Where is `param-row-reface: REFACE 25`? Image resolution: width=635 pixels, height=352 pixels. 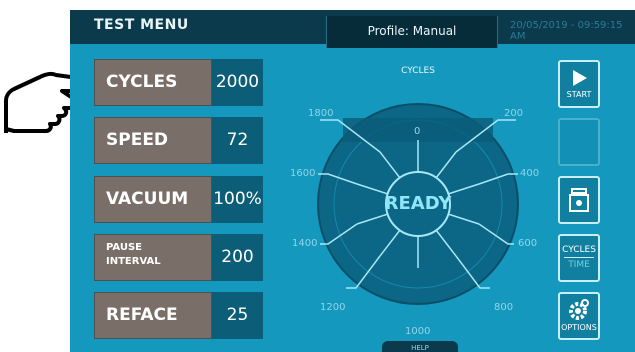 param-row-reface: REFACE 25 is located at coordinates (178, 315).